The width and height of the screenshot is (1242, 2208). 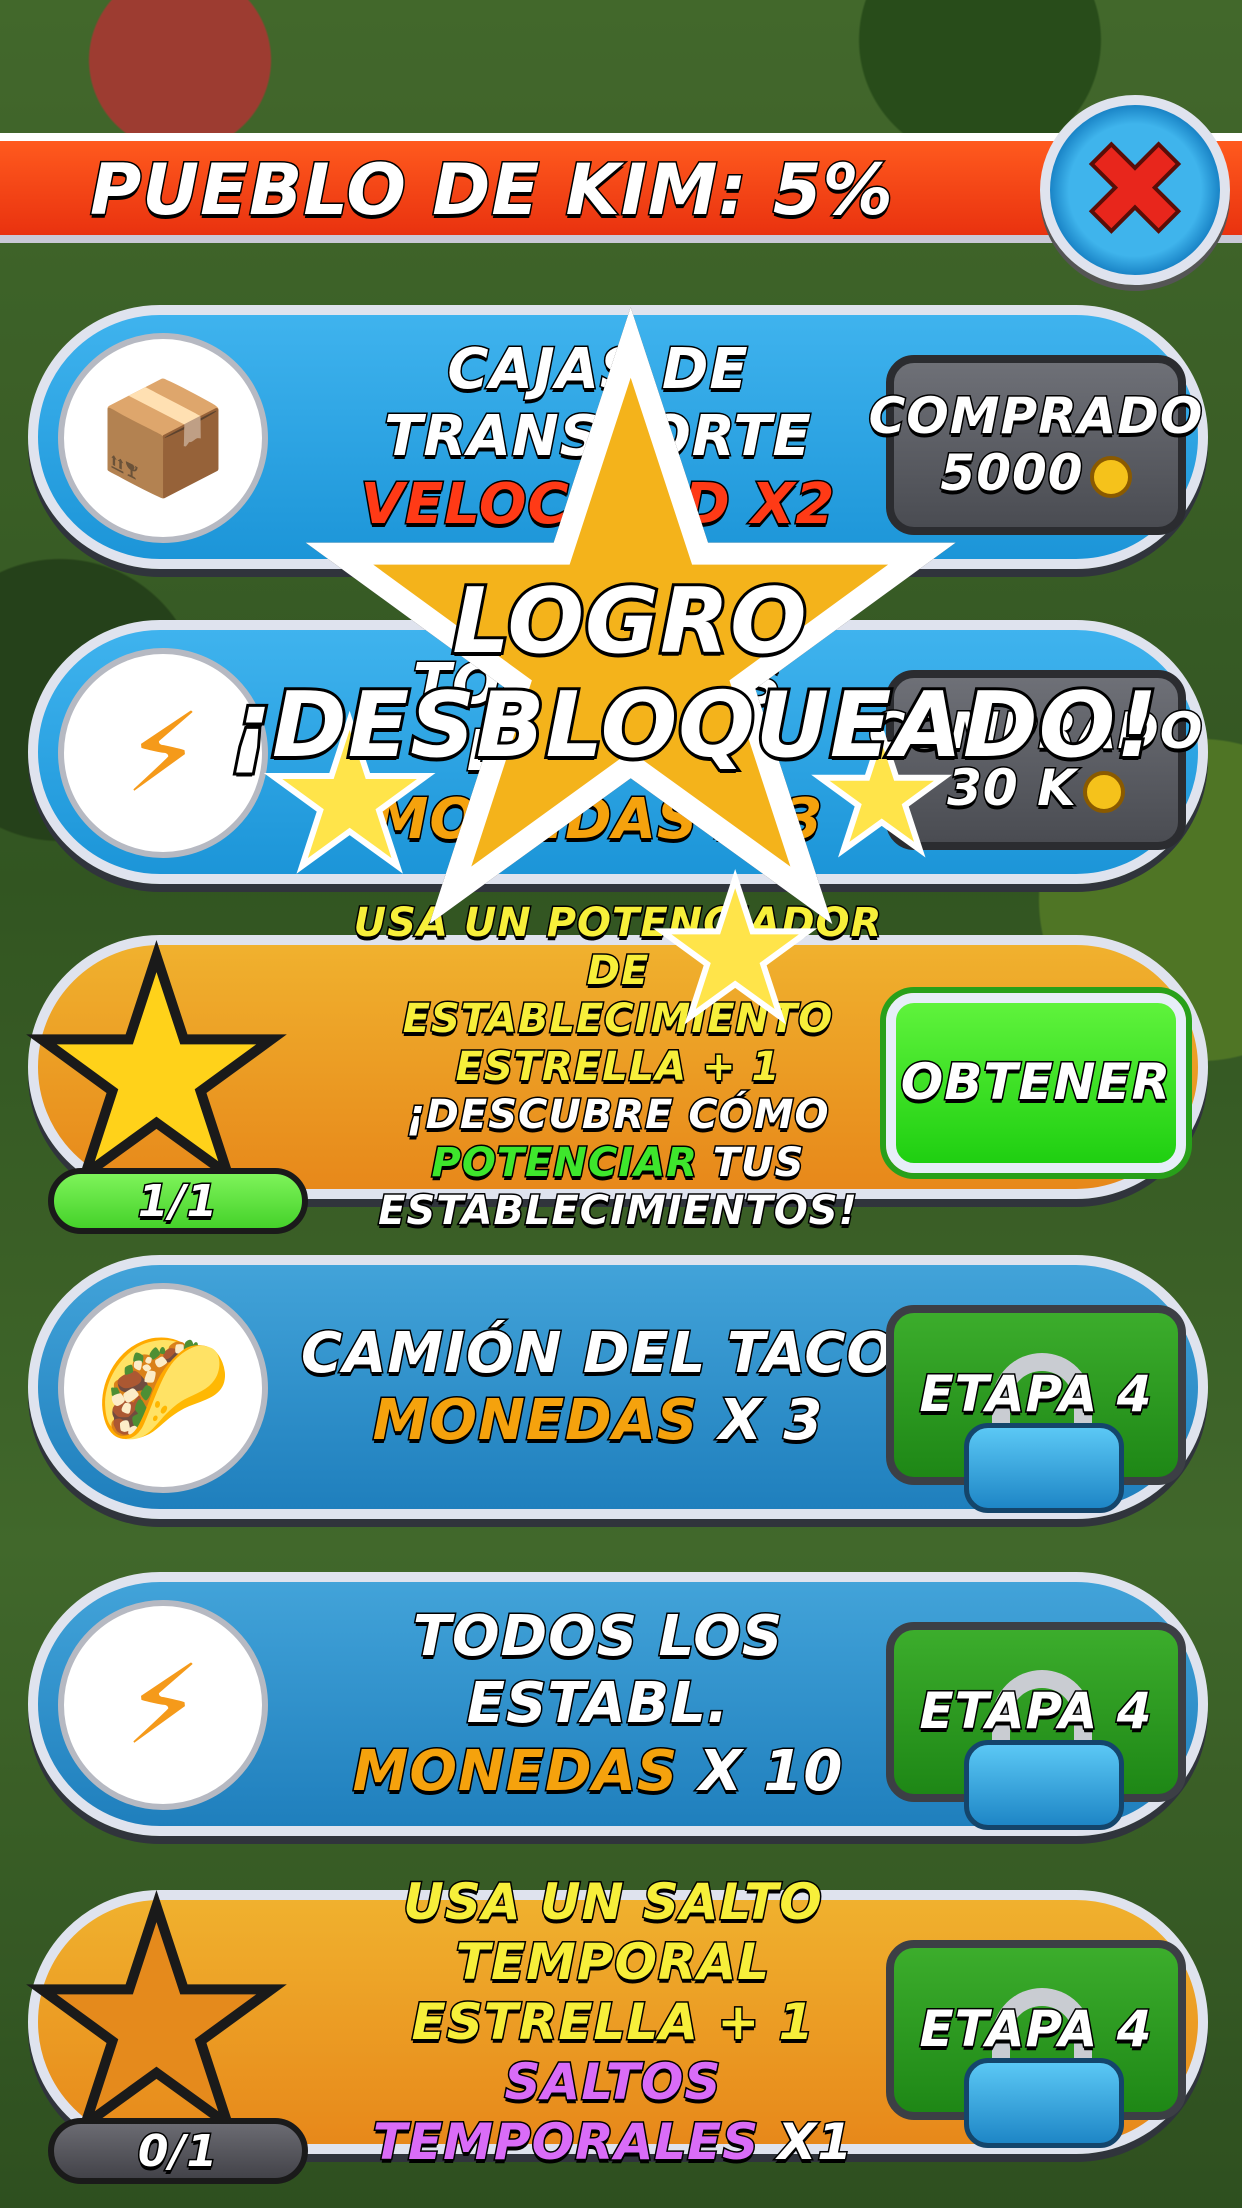 What do you see at coordinates (751, 1163) in the screenshot?
I see `row-line: TUS` at bounding box center [751, 1163].